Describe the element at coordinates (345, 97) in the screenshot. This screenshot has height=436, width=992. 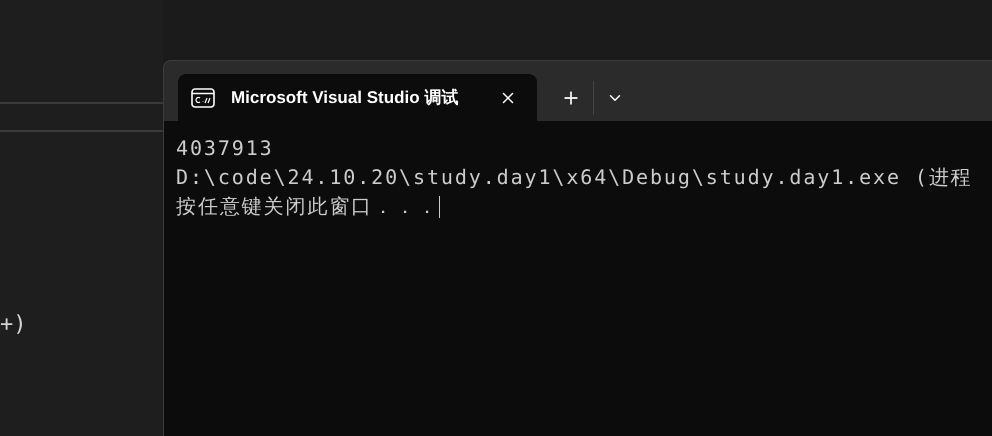
I see `tab-title: Microsoft Visual Studio 调试` at that location.